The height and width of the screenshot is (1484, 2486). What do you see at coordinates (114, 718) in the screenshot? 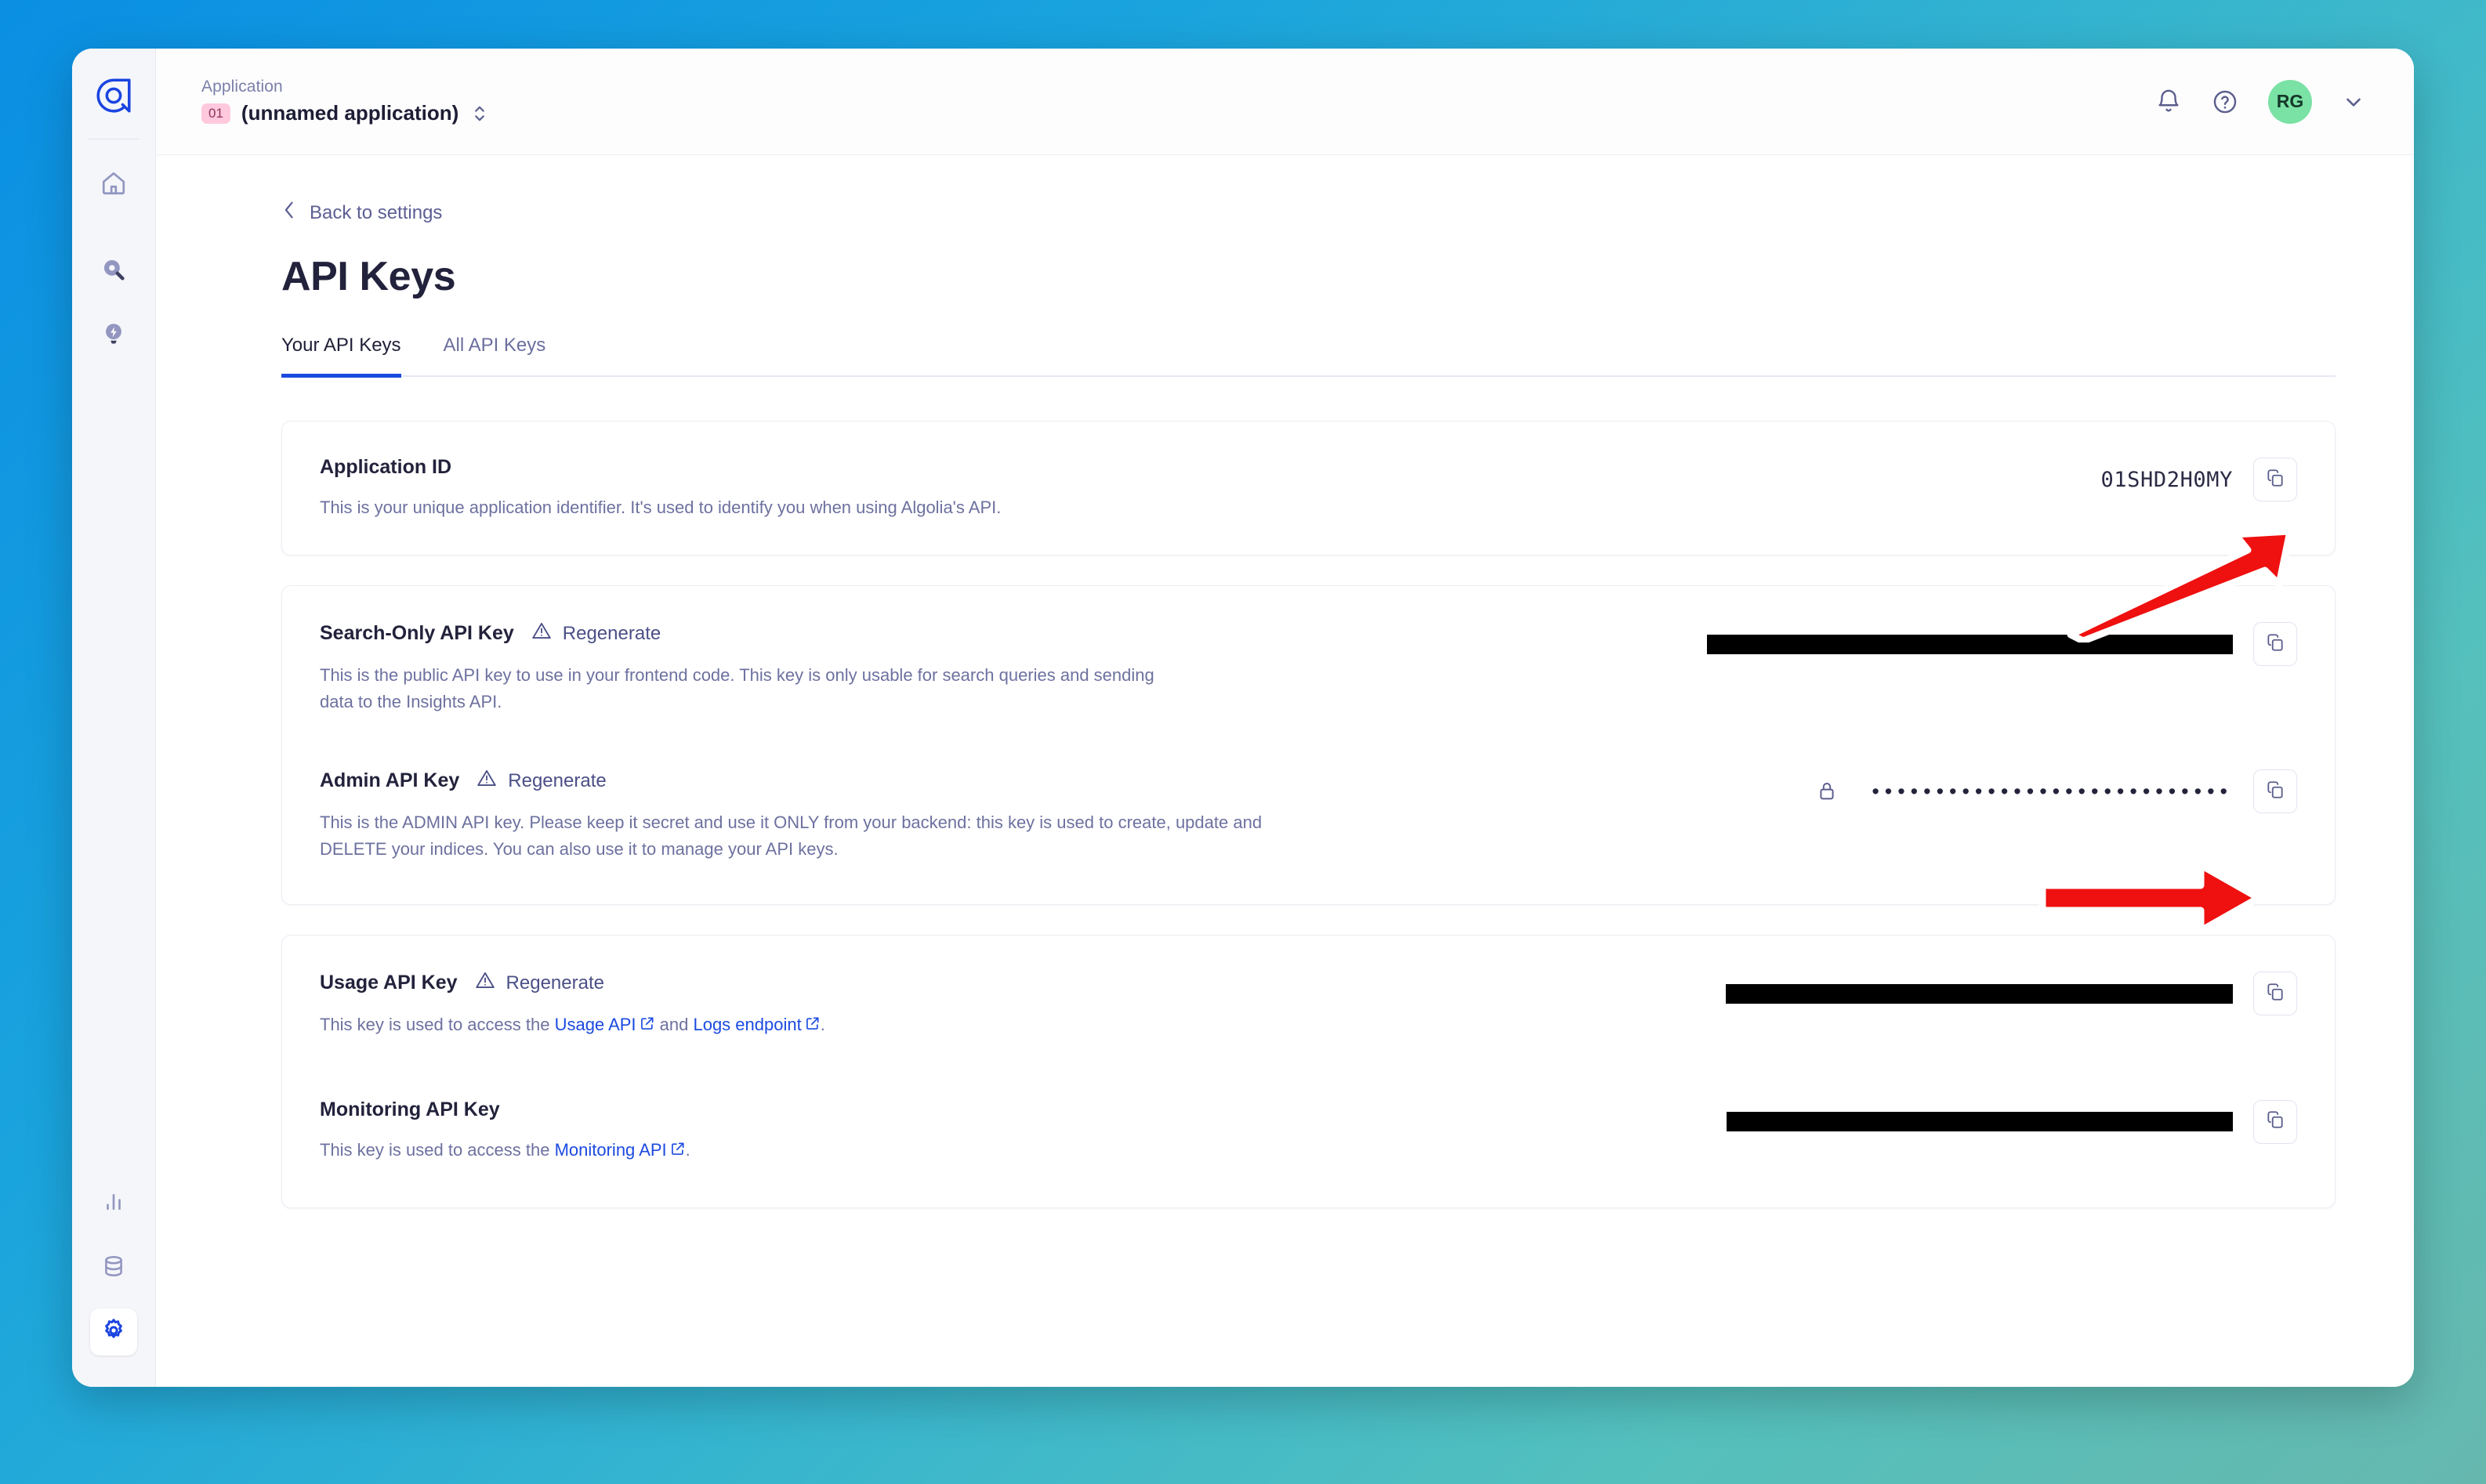
I see `left-sidebar` at bounding box center [114, 718].